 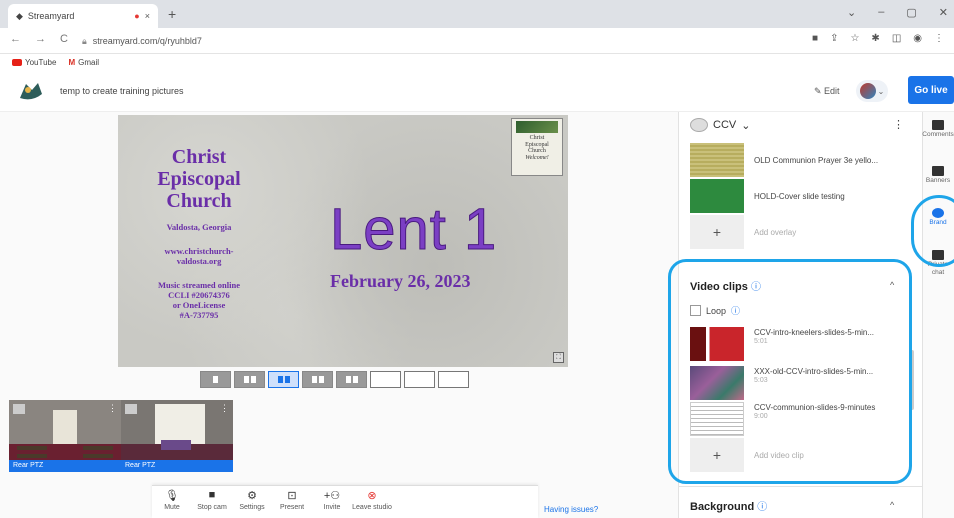 I want to click on overlay-item: HOLD-Cover slide testing, so click(x=799, y=196).